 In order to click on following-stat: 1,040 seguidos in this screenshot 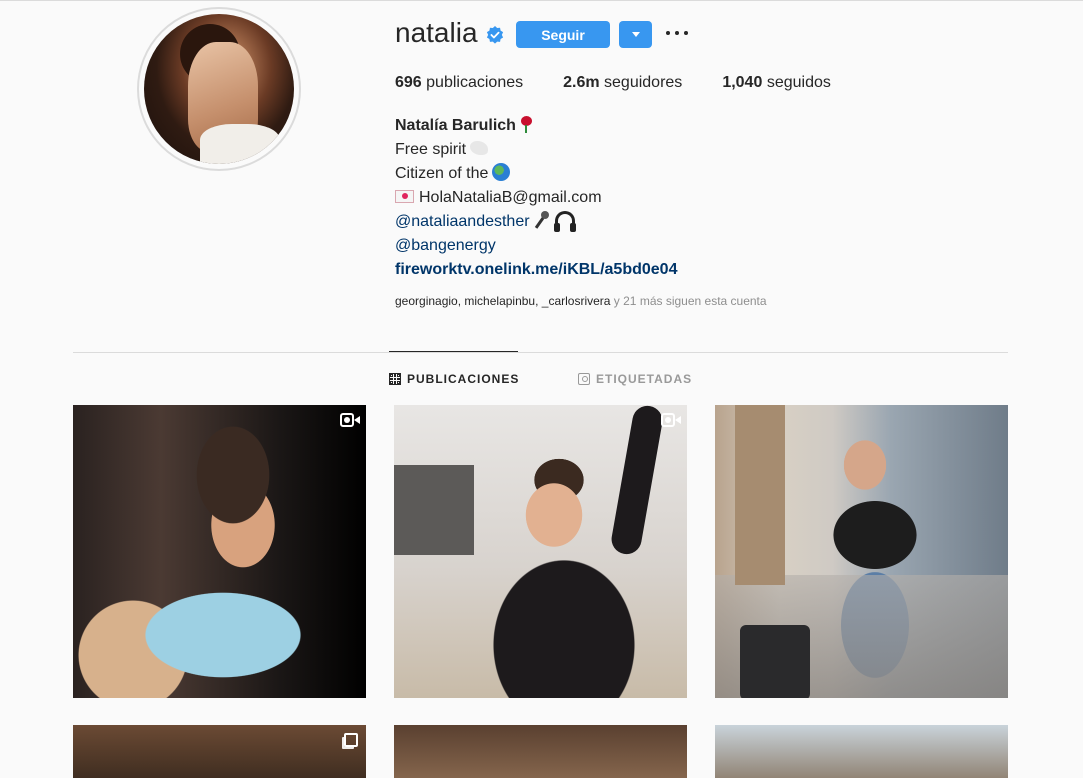, I will do `click(776, 83)`.